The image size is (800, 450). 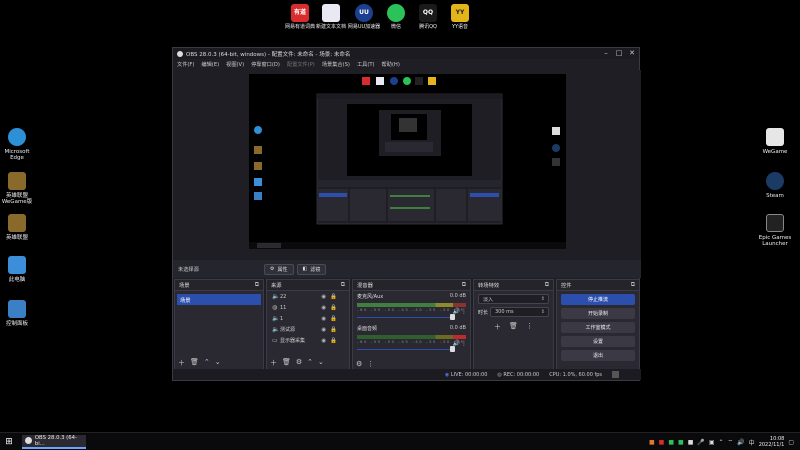 I want to click on transition-select: 淡入 ⇕, so click(x=513, y=299).